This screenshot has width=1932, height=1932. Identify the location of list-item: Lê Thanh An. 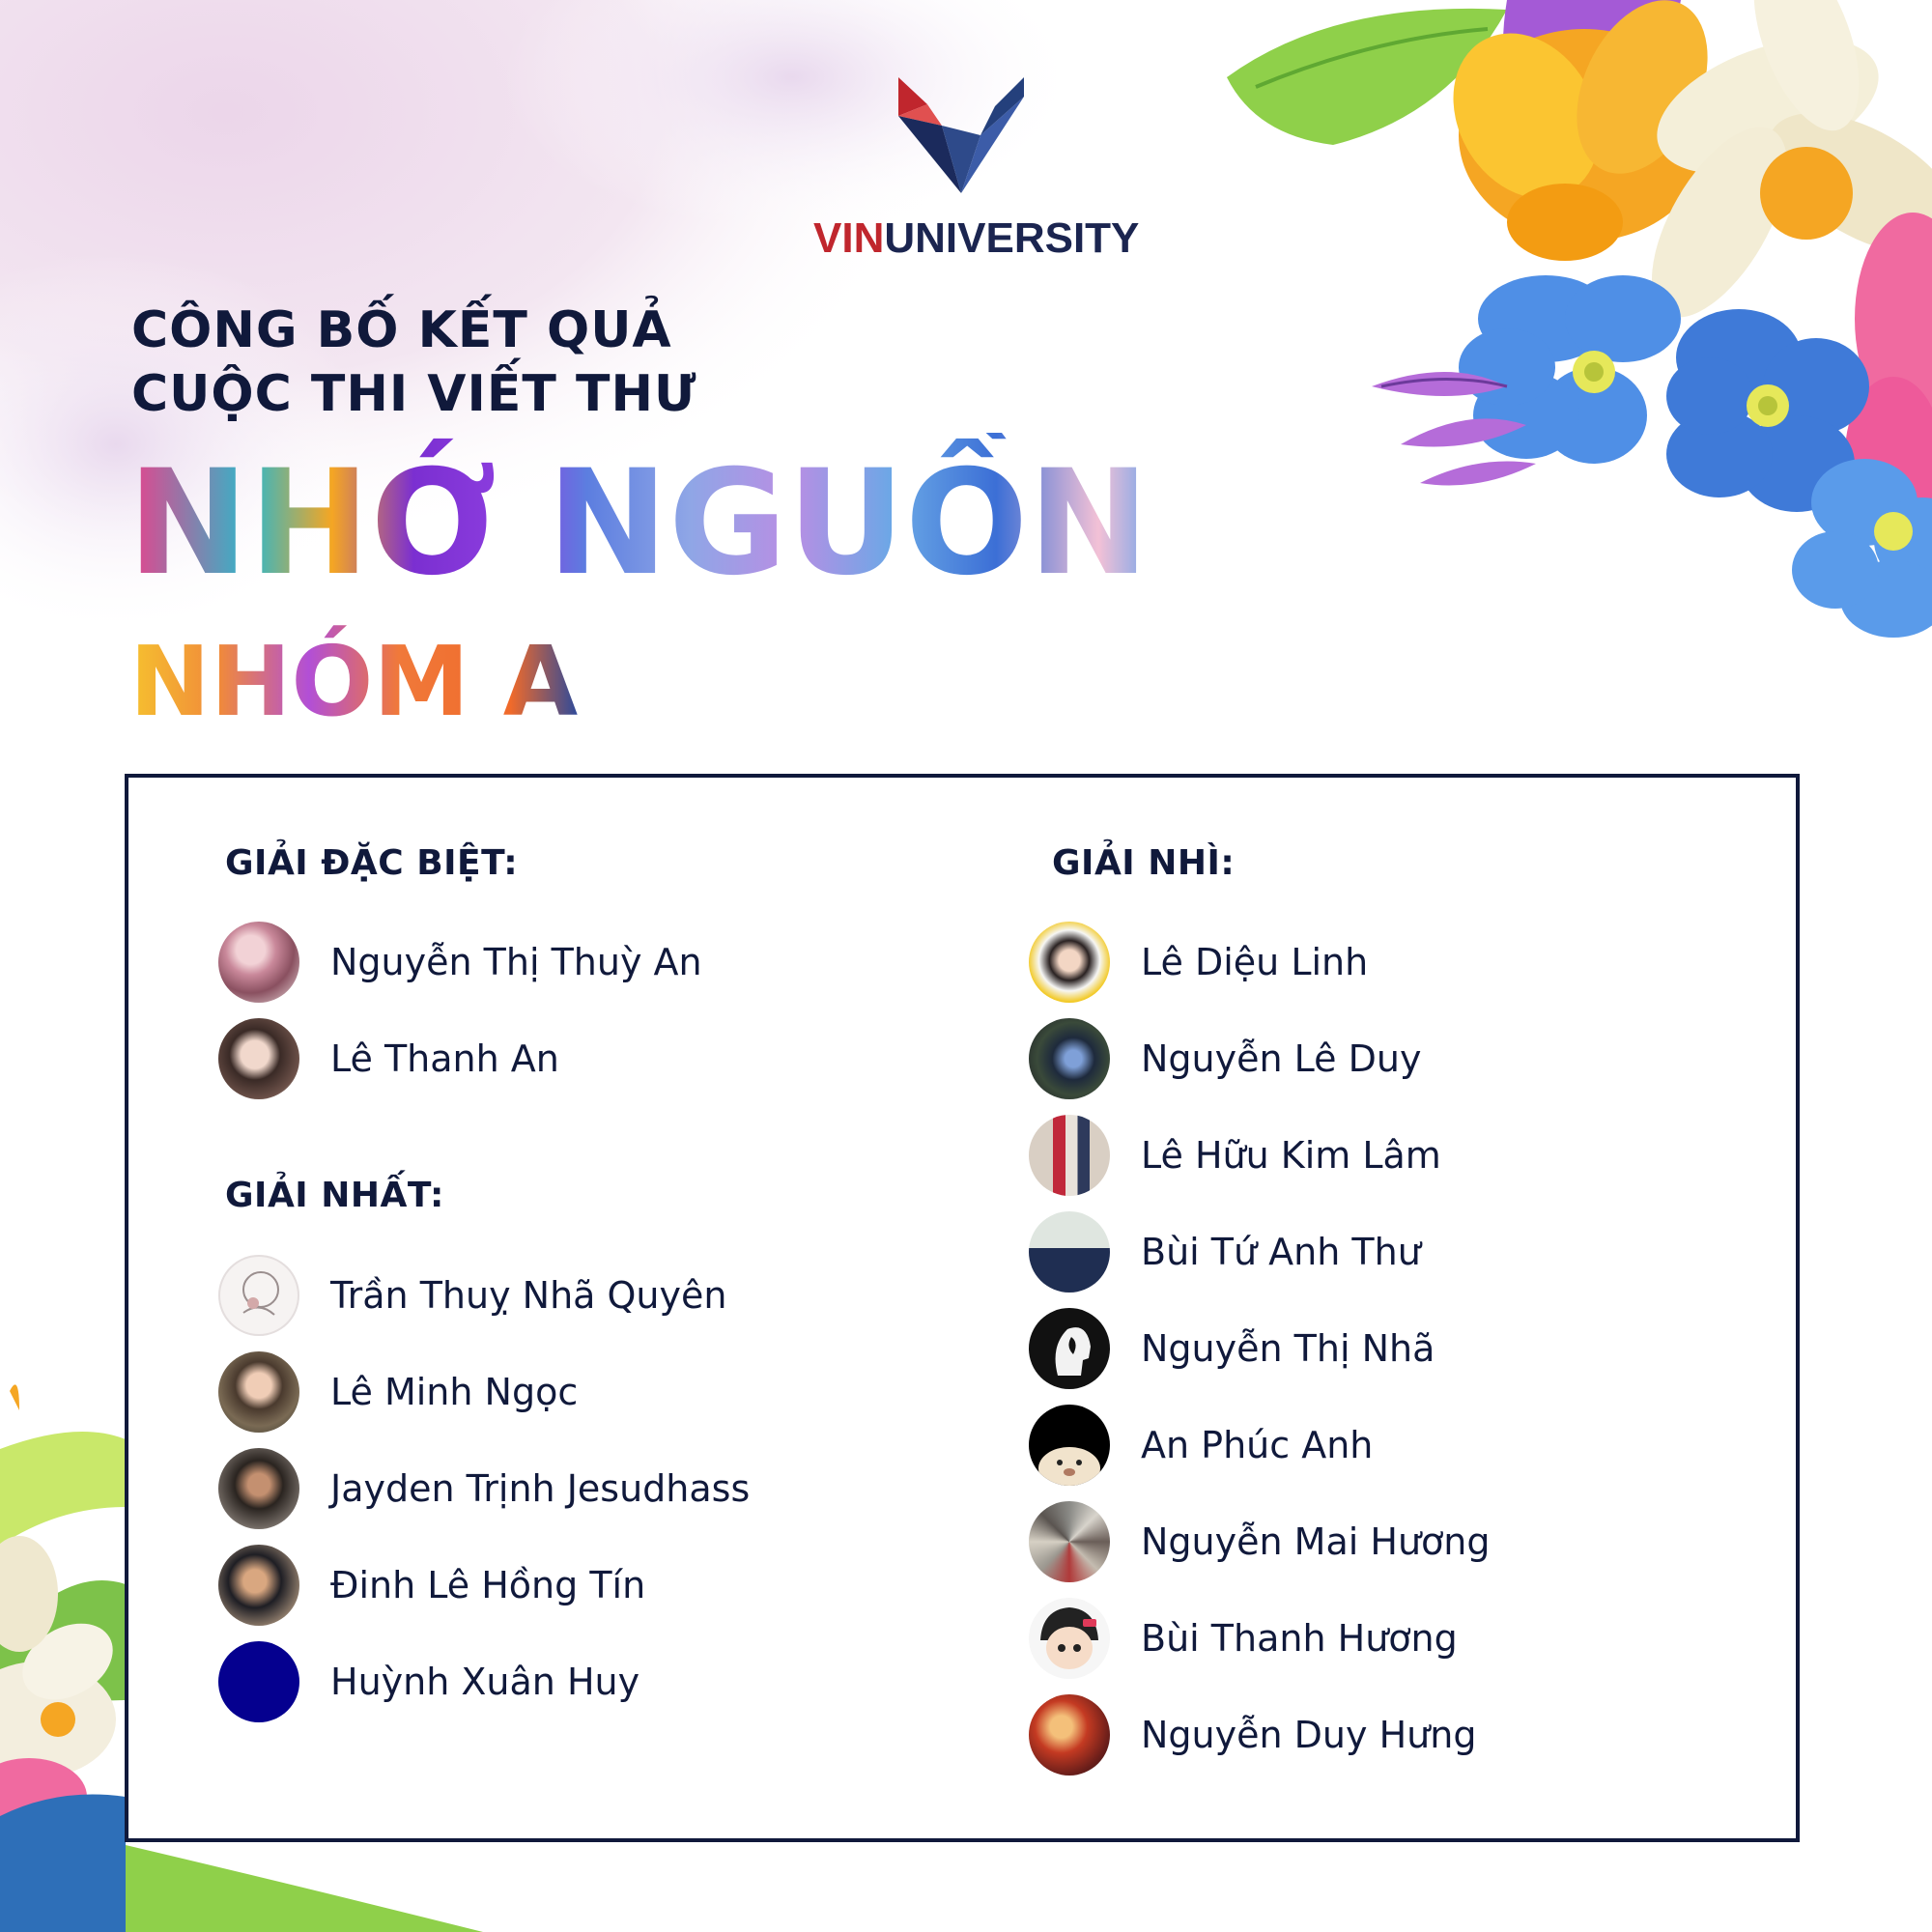
(388, 1058).